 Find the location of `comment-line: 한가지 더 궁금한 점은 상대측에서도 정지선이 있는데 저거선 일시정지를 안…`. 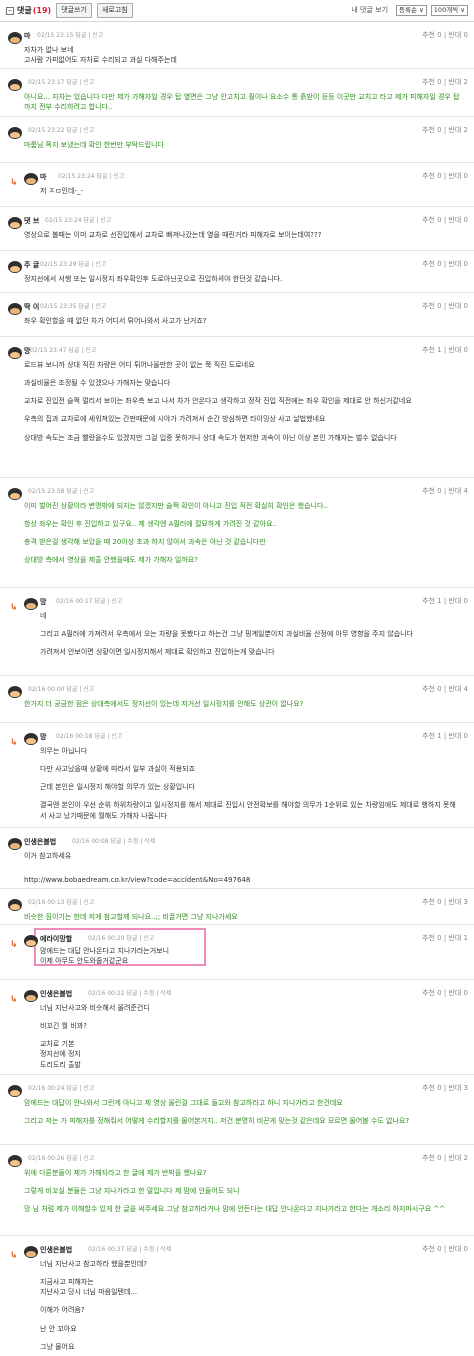

comment-line: 한가지 더 궁금한 점은 상대측에서도 정지선이 있는데 저거선 일시정지를 안… is located at coordinates (164, 704).